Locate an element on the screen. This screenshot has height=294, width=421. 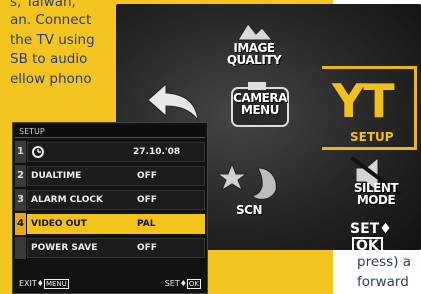
setting-row: POWER SAVE OFF is located at coordinates (110, 248).